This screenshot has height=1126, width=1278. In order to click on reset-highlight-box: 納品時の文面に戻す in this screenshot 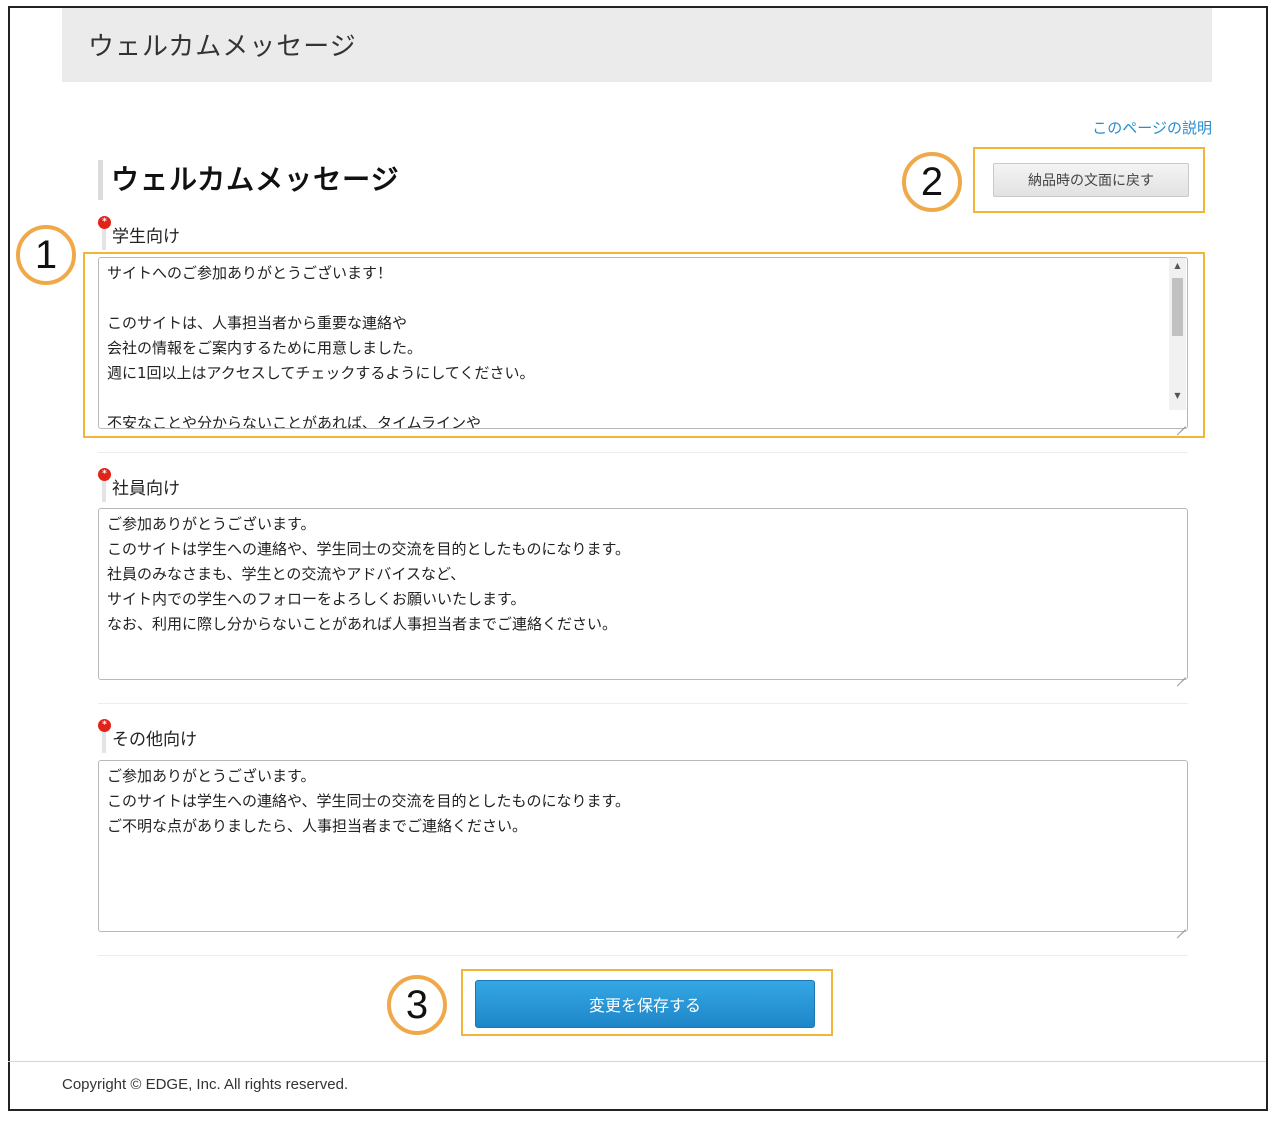, I will do `click(1089, 180)`.